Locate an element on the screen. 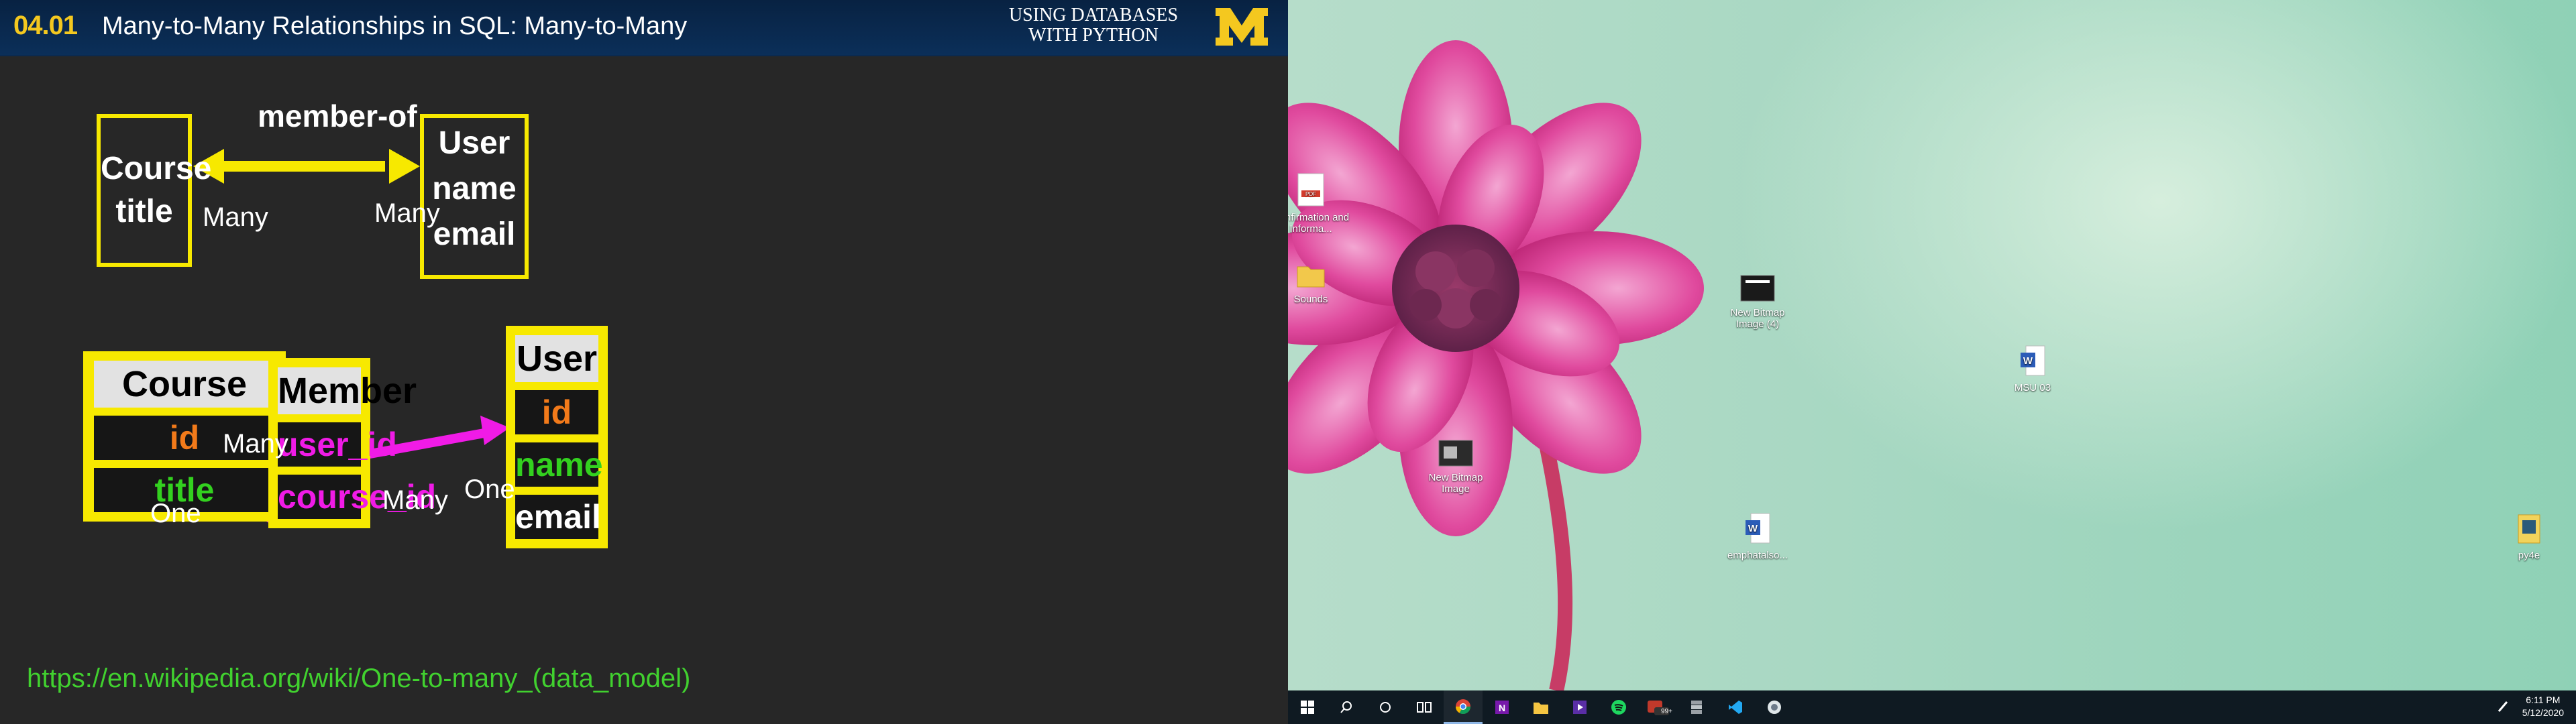 The width and height of the screenshot is (2576, 724). pdf-icon: PDF is located at coordinates (1310, 189).